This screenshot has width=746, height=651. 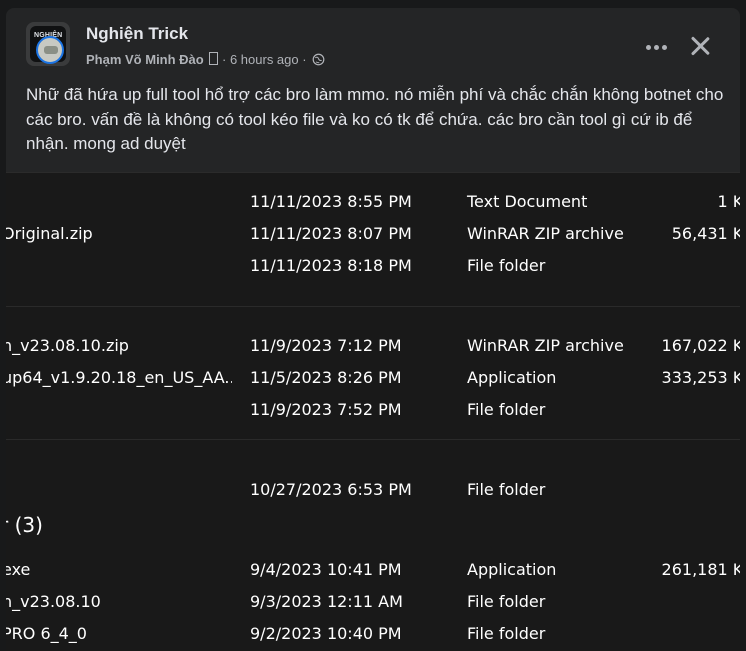 I want to click on group-avatar: NGHIỆN, so click(x=48, y=44).